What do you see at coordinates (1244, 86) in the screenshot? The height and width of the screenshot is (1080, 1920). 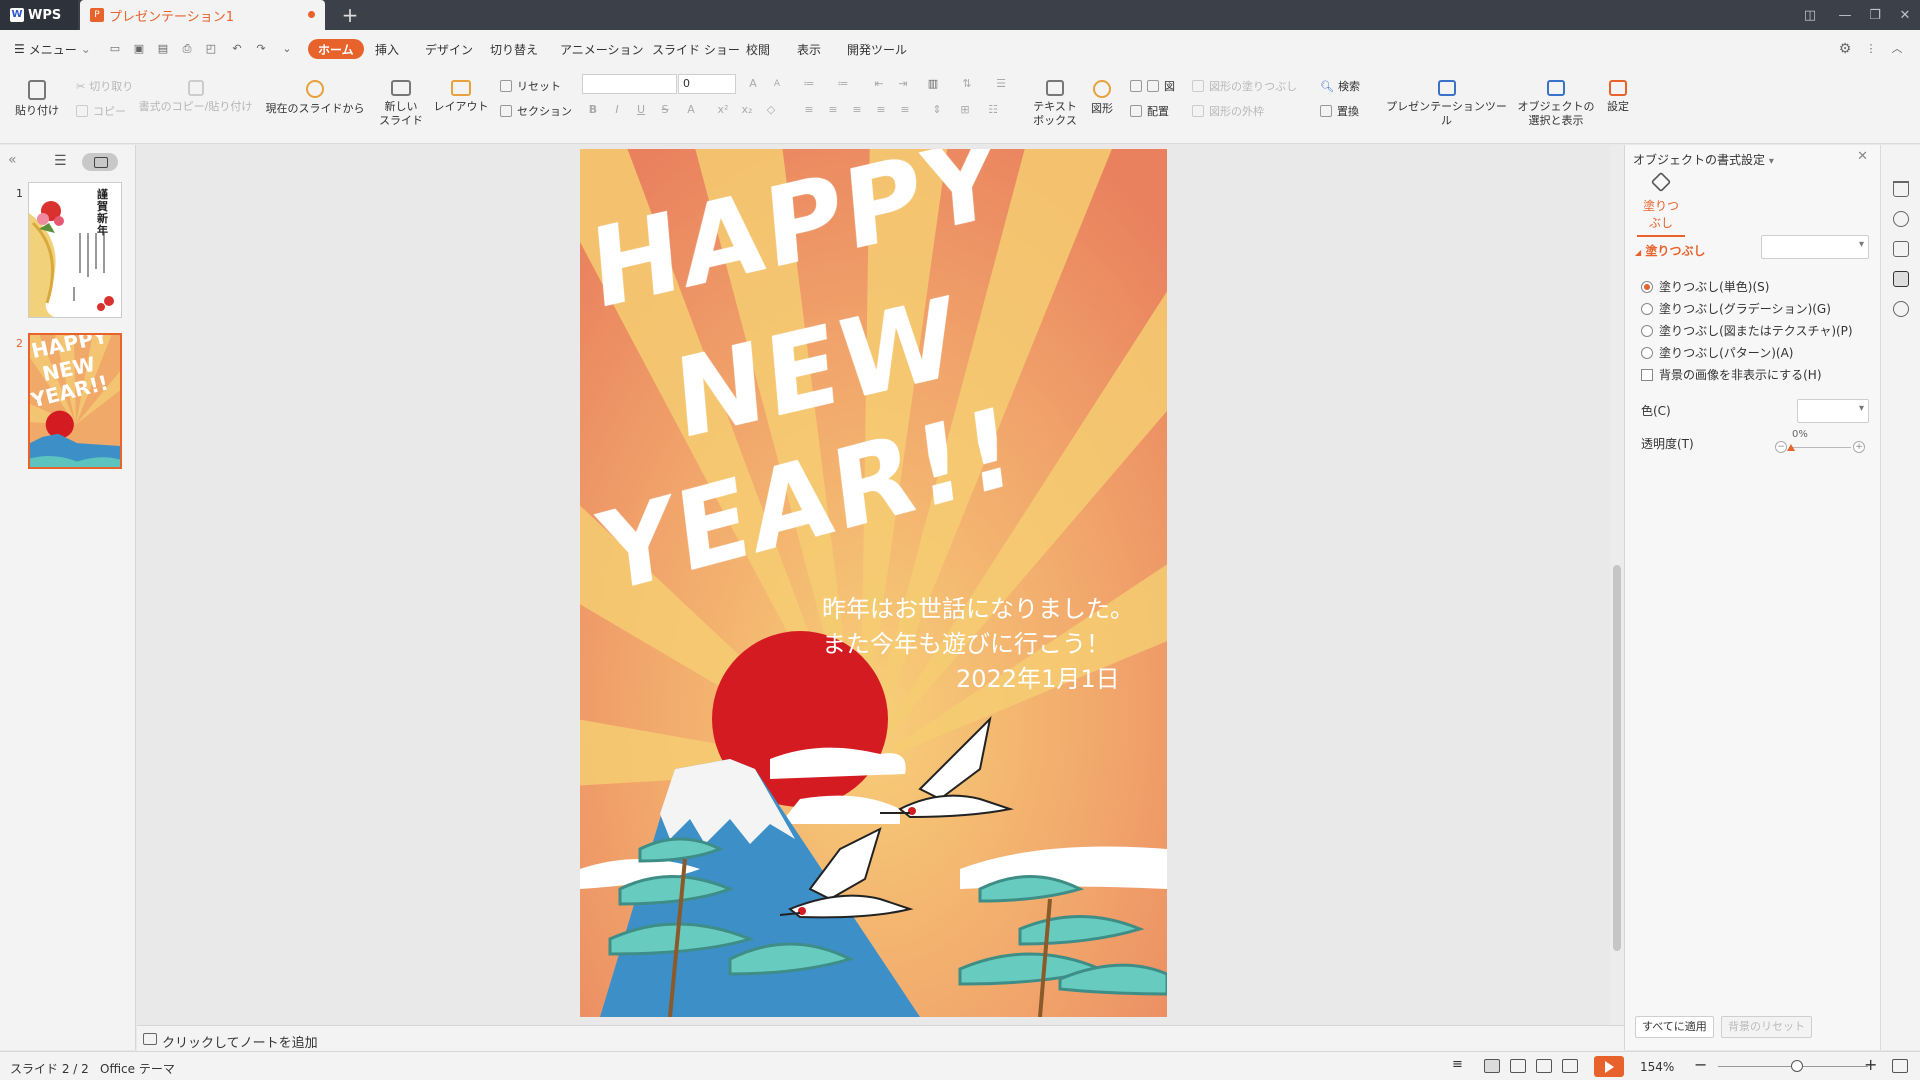 I see `shape-fill-button: 図形の塗りつぶし` at bounding box center [1244, 86].